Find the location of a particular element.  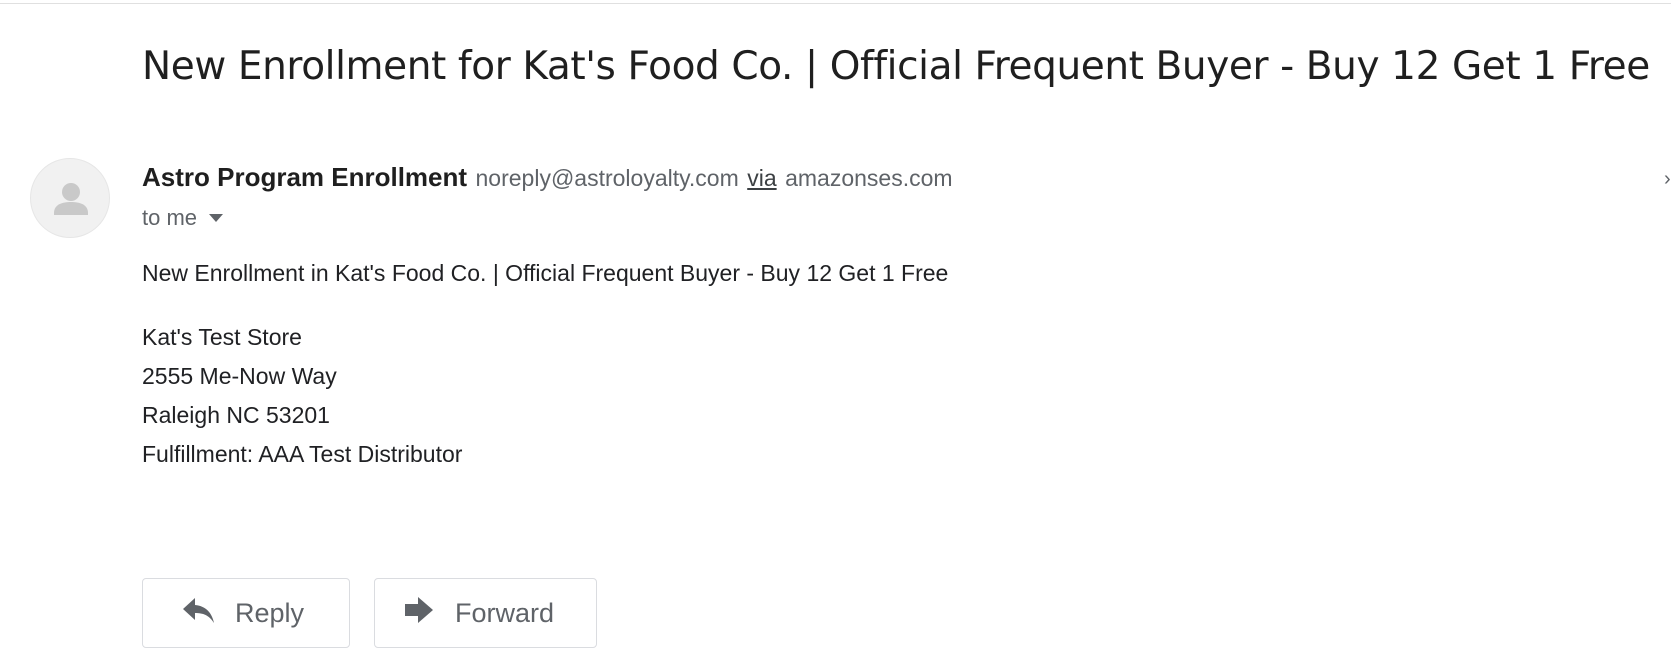

forward-button: Forward is located at coordinates (485, 613).